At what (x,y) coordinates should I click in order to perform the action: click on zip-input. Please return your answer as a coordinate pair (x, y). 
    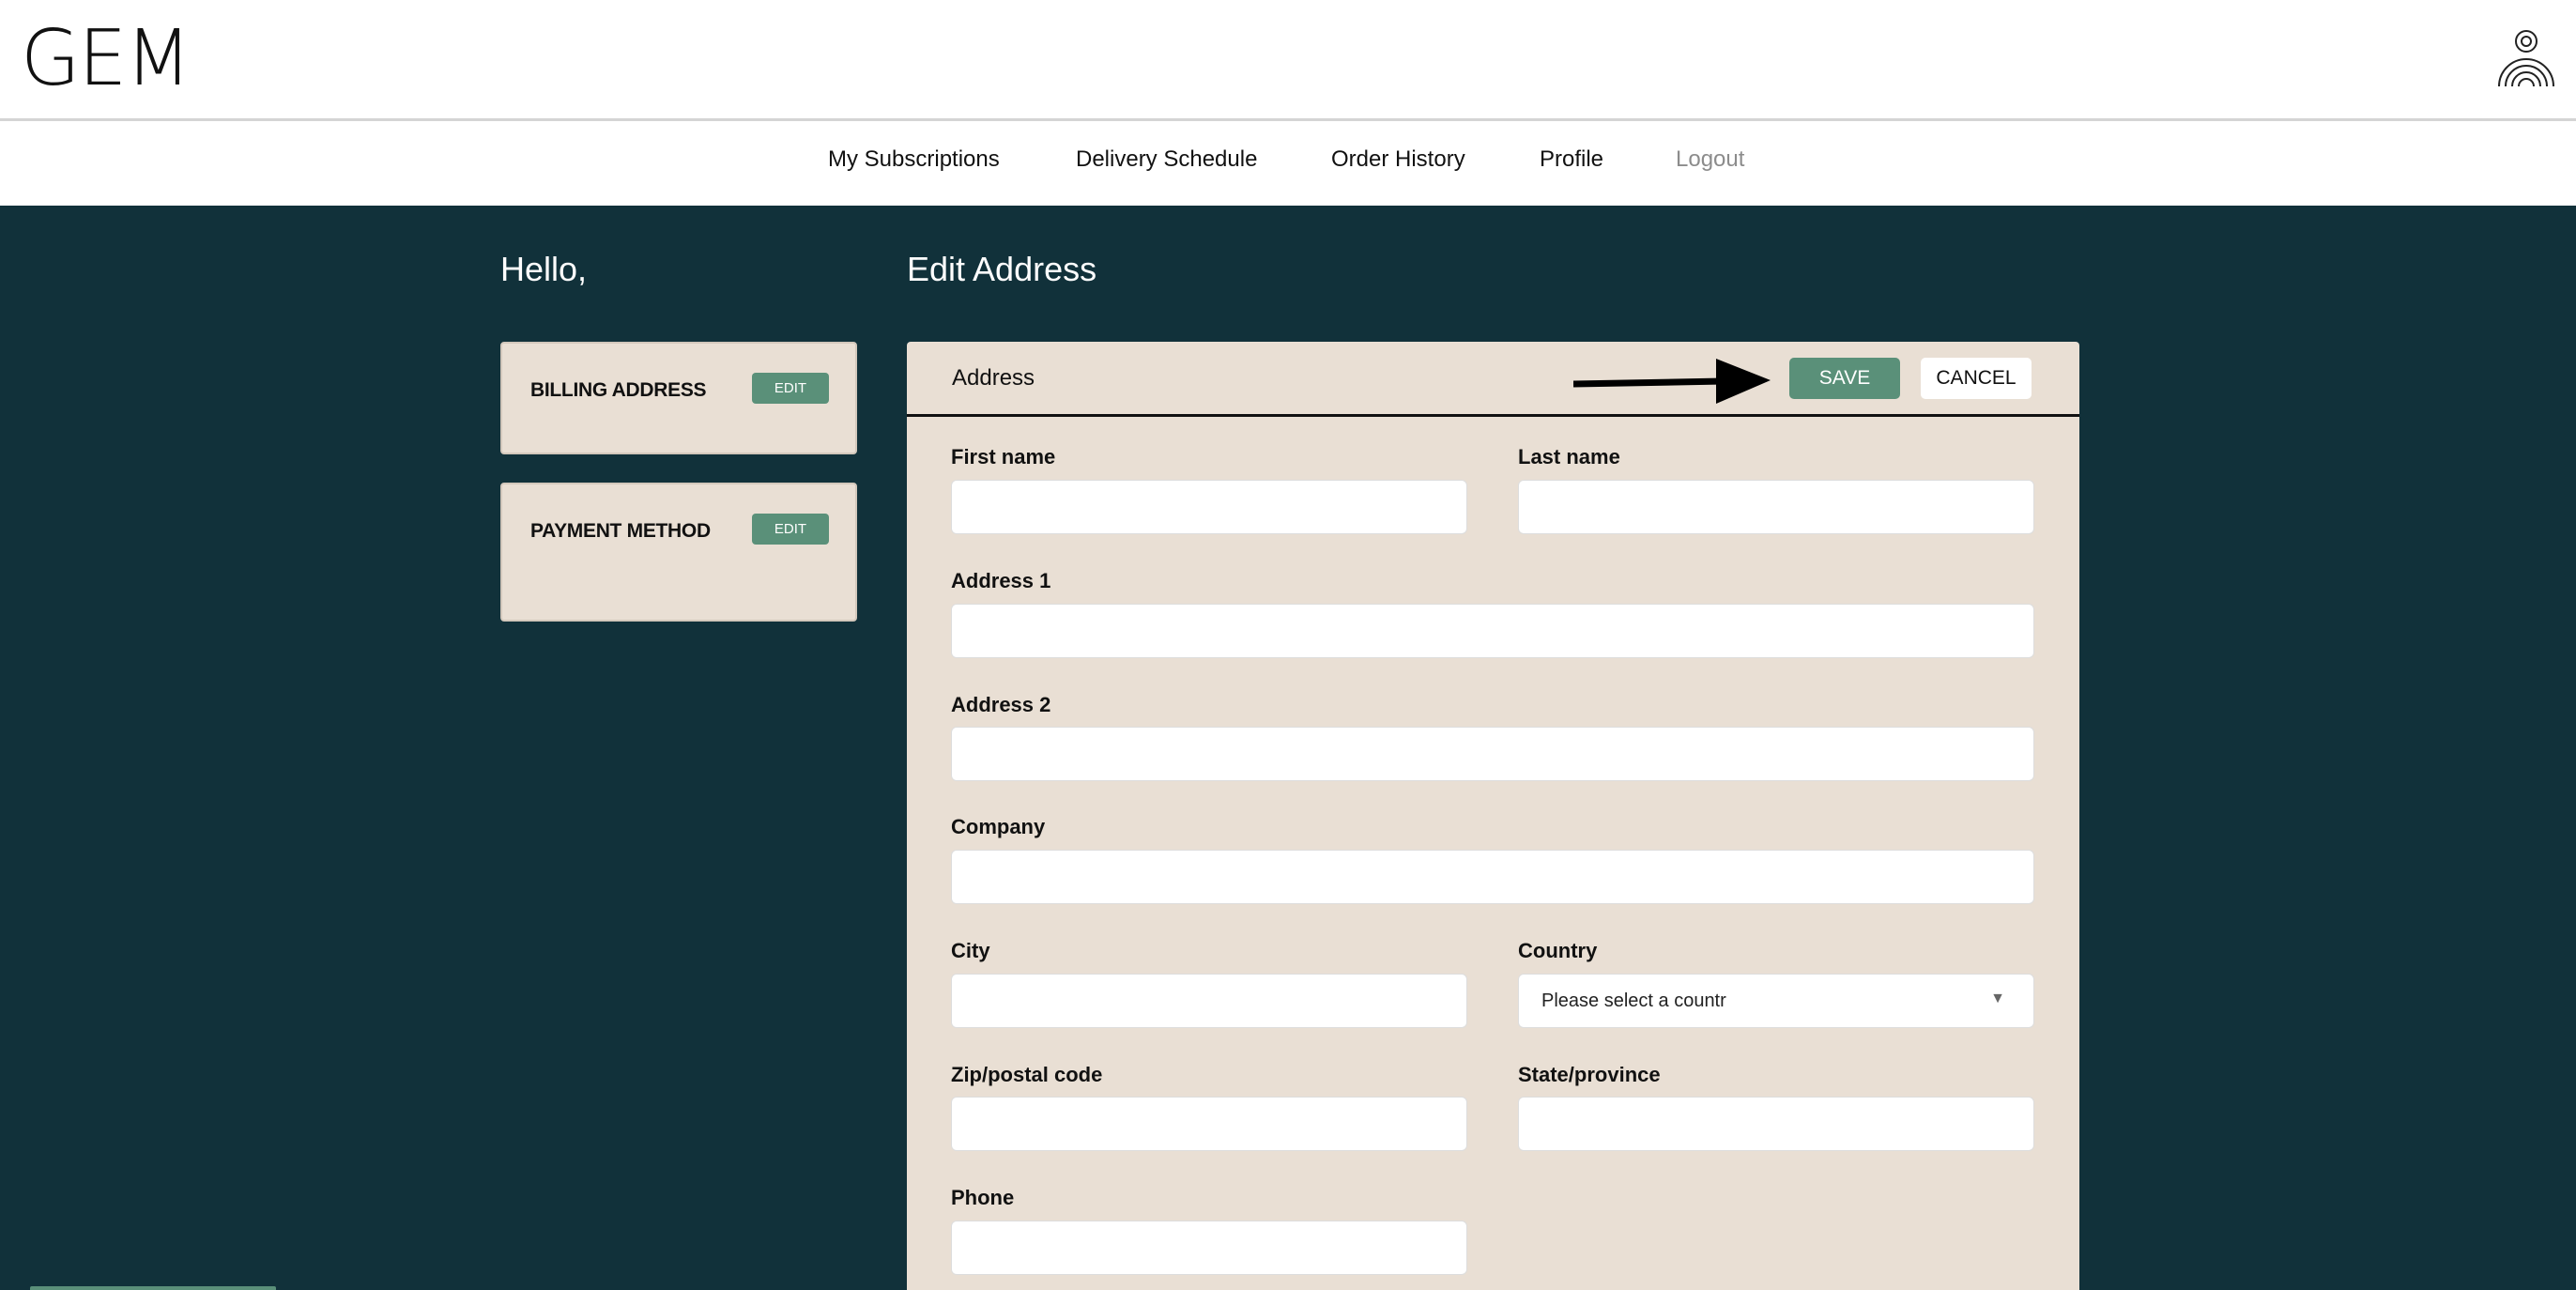
    Looking at the image, I should click on (1209, 1124).